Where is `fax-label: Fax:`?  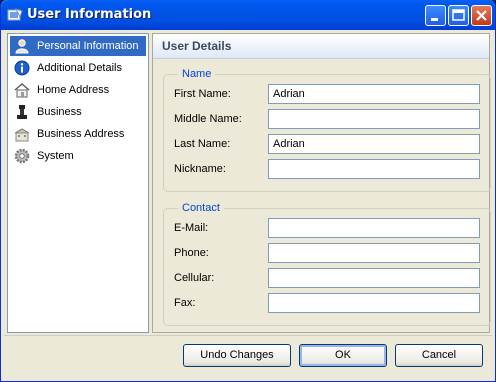
fax-label: Fax: is located at coordinates (185, 303).